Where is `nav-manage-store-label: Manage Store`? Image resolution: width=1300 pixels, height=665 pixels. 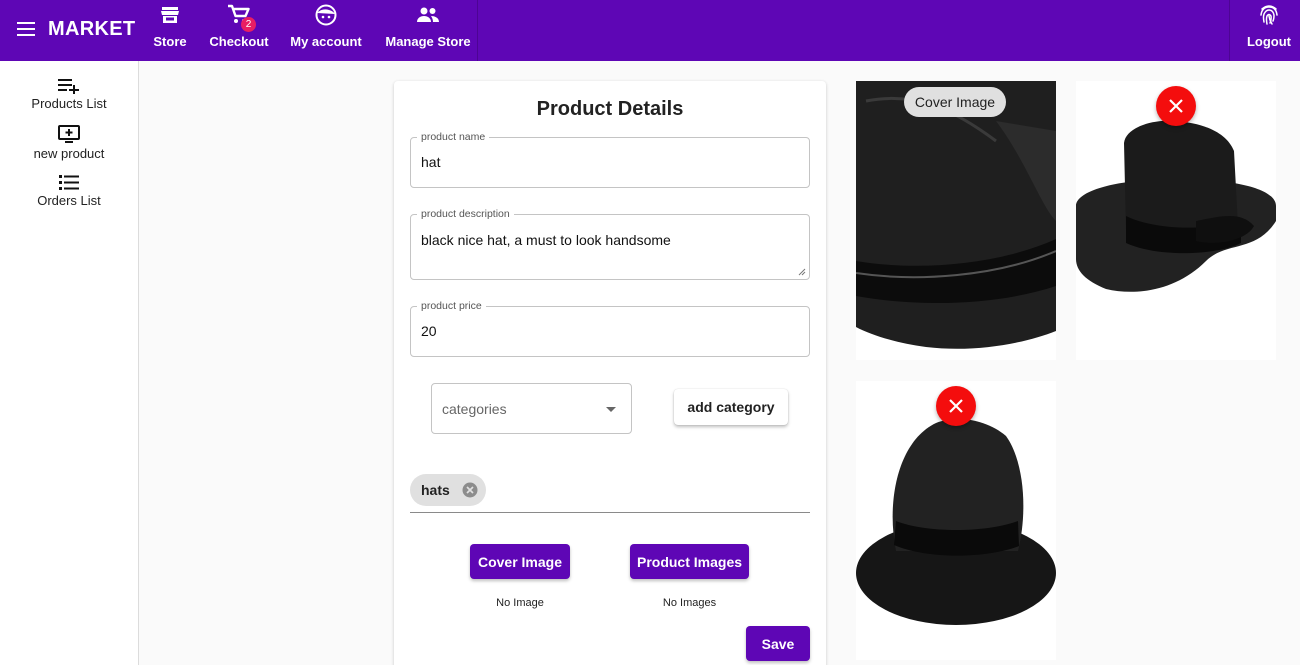 nav-manage-store-label: Manage Store is located at coordinates (428, 41).